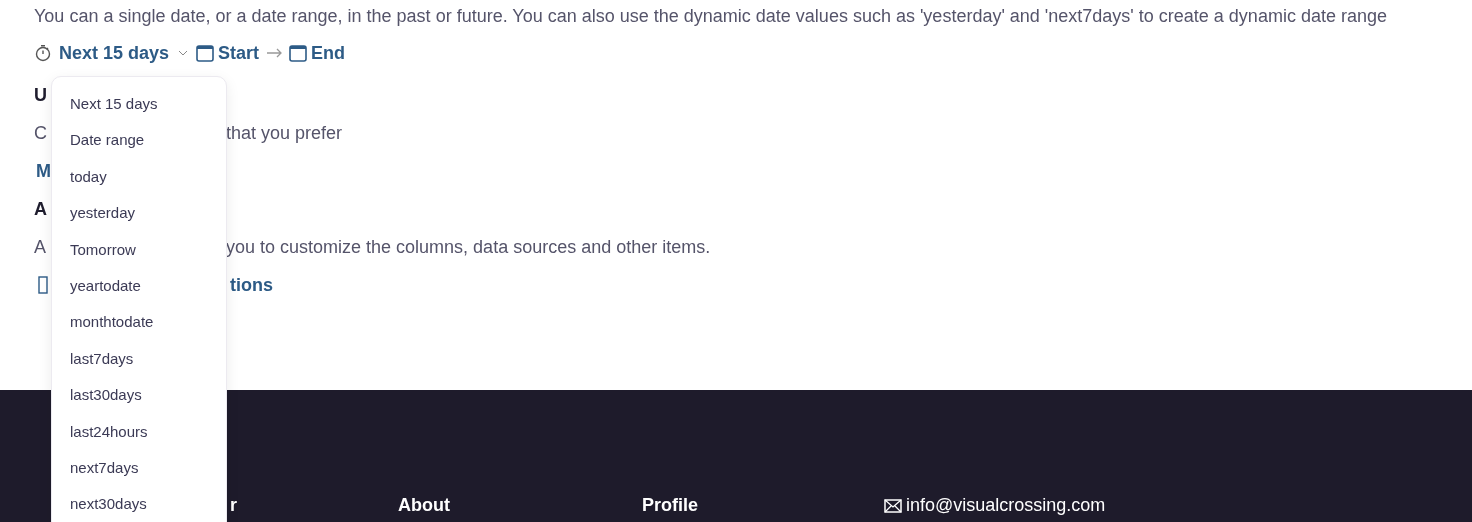 The width and height of the screenshot is (1472, 522). Describe the element at coordinates (183, 53) in the screenshot. I see `chevron-icon` at that location.